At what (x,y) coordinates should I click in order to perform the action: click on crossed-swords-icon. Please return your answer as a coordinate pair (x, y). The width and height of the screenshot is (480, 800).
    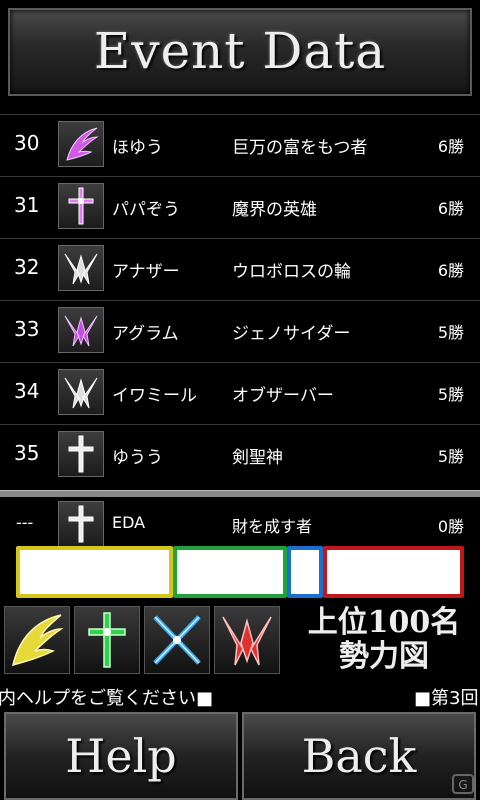
    Looking at the image, I should click on (177, 640).